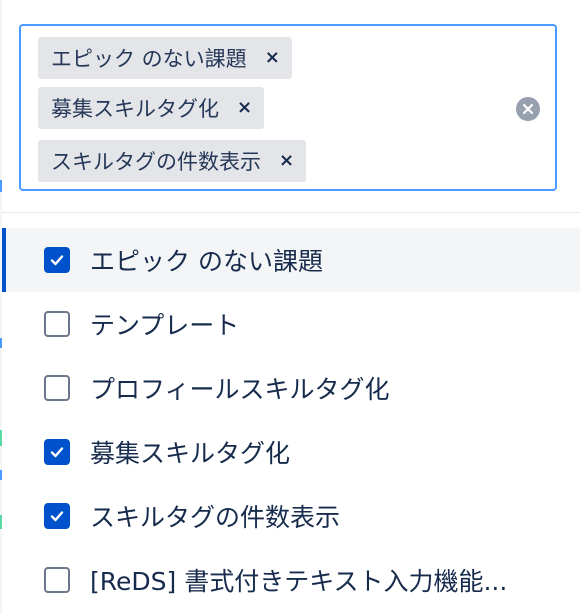 The height and width of the screenshot is (614, 580). I want to click on selected-tag: スキルタグの件数表示 ×, so click(172, 161).